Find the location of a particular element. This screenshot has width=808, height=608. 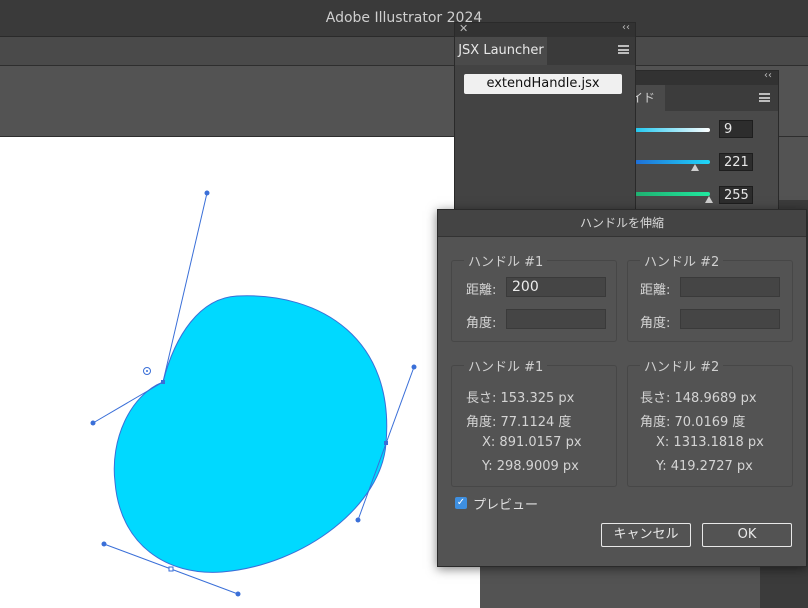

checkmark-icon: ✓ is located at coordinates (461, 502).